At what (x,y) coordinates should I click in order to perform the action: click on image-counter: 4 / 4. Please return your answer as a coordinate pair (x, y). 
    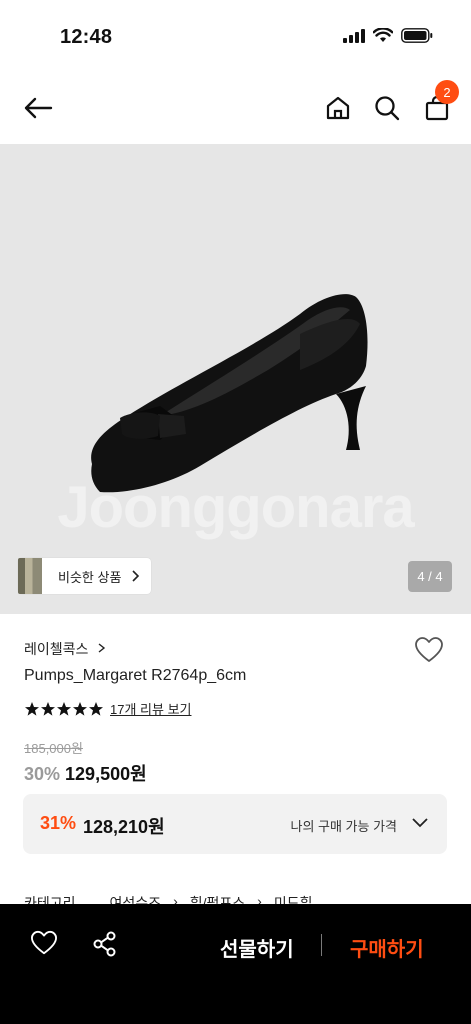
    Looking at the image, I should click on (430, 576).